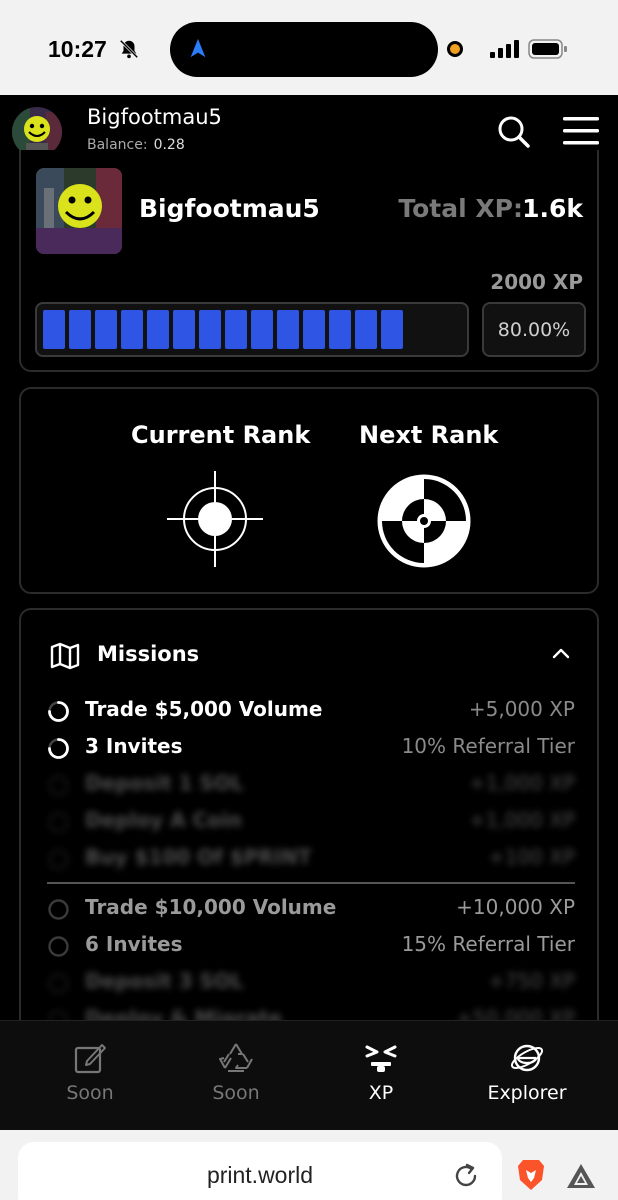 This screenshot has width=618, height=1200. Describe the element at coordinates (527, 1093) in the screenshot. I see `nav-label: Explorer` at that location.